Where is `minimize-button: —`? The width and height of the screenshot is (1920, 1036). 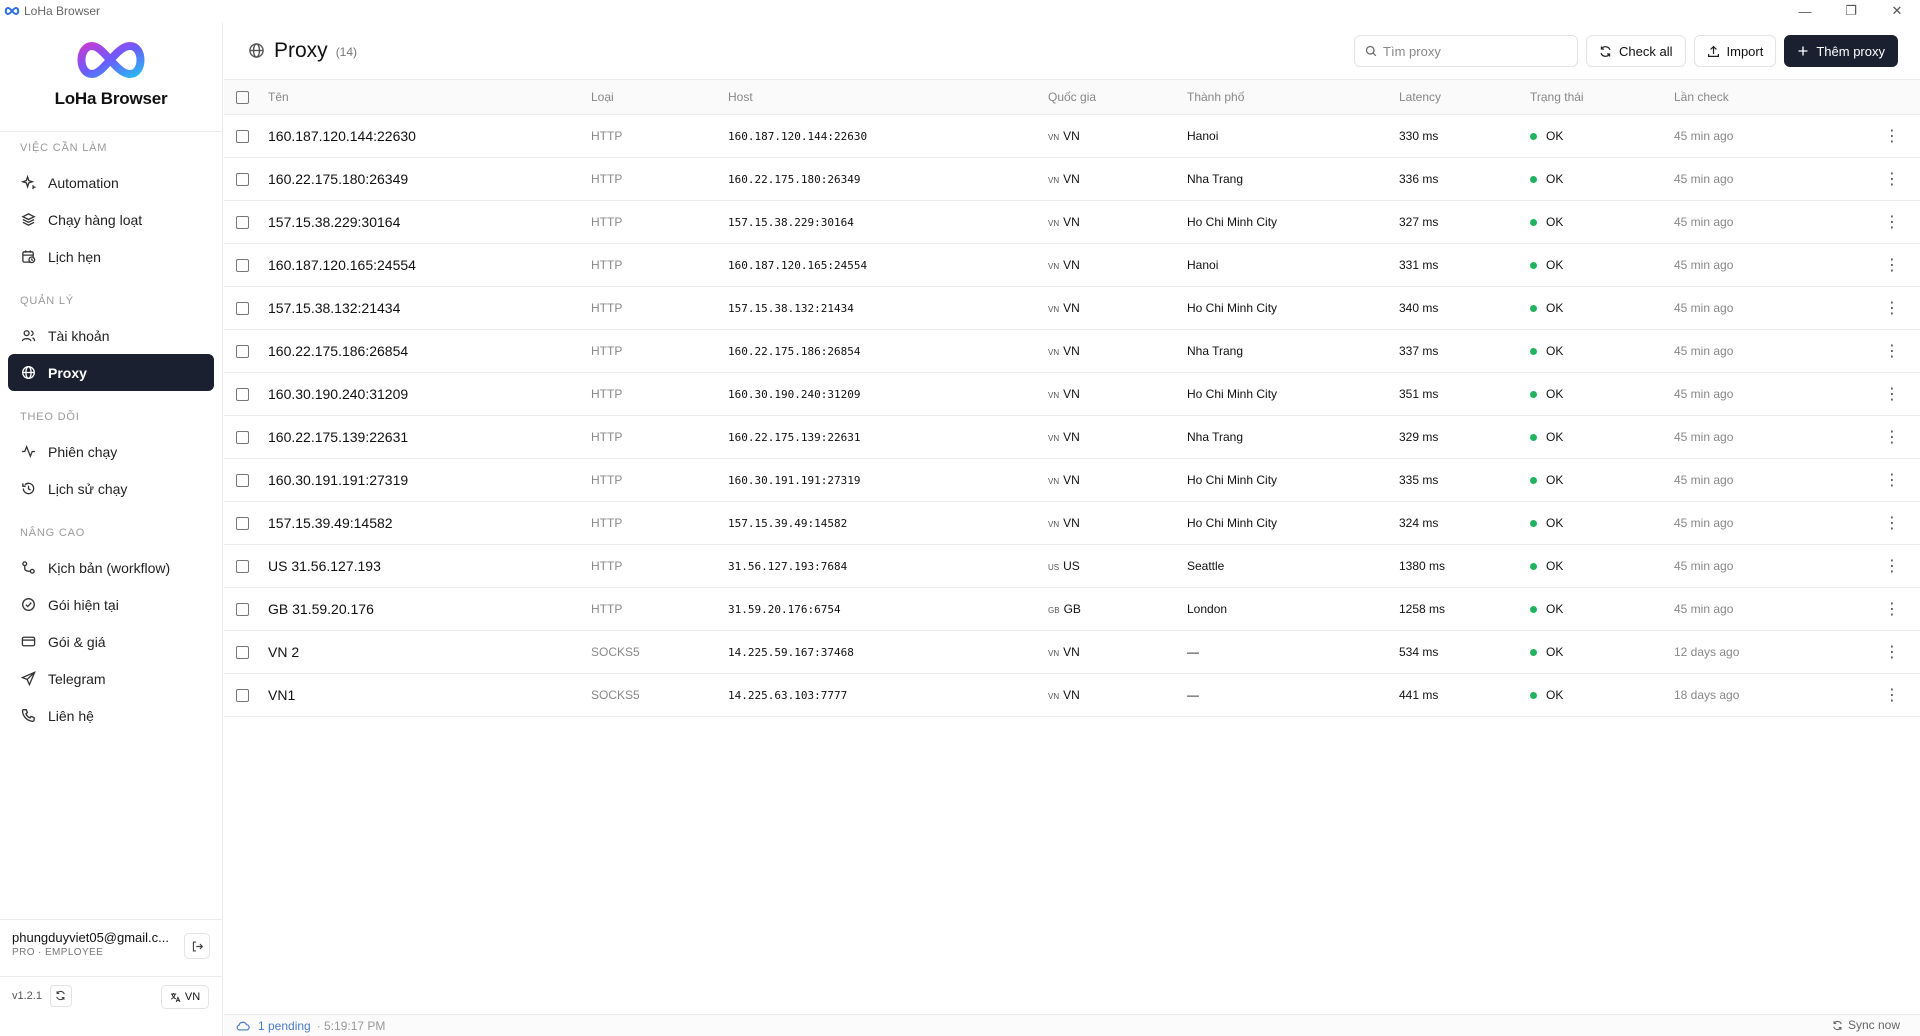 minimize-button: — is located at coordinates (1805, 11).